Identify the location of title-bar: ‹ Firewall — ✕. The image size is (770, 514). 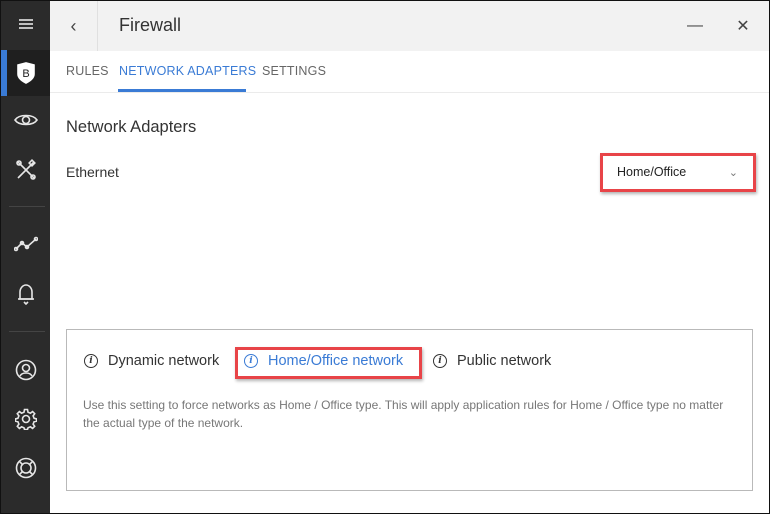
(409, 26).